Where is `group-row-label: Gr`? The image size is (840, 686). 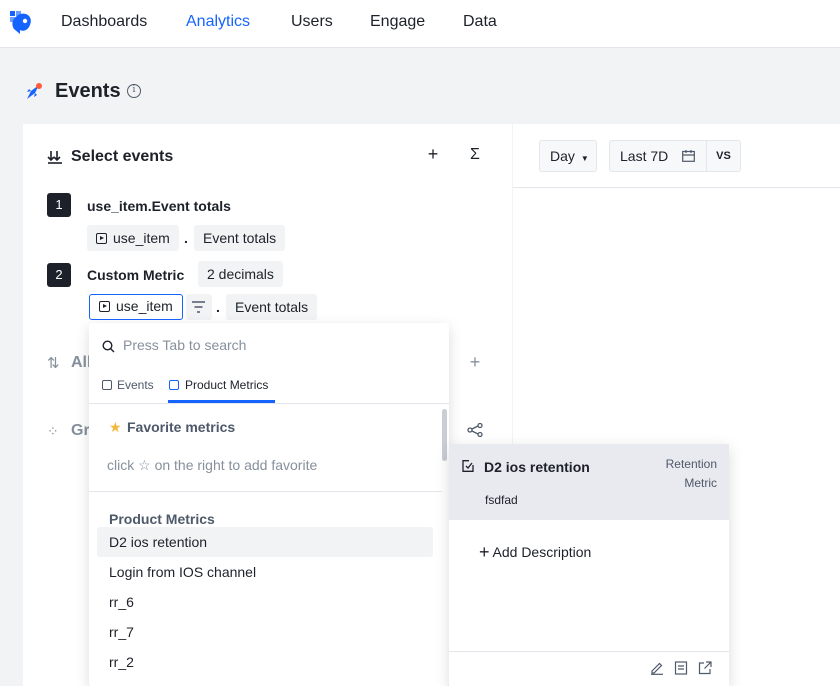
group-row-label: Gr is located at coordinates (80, 430).